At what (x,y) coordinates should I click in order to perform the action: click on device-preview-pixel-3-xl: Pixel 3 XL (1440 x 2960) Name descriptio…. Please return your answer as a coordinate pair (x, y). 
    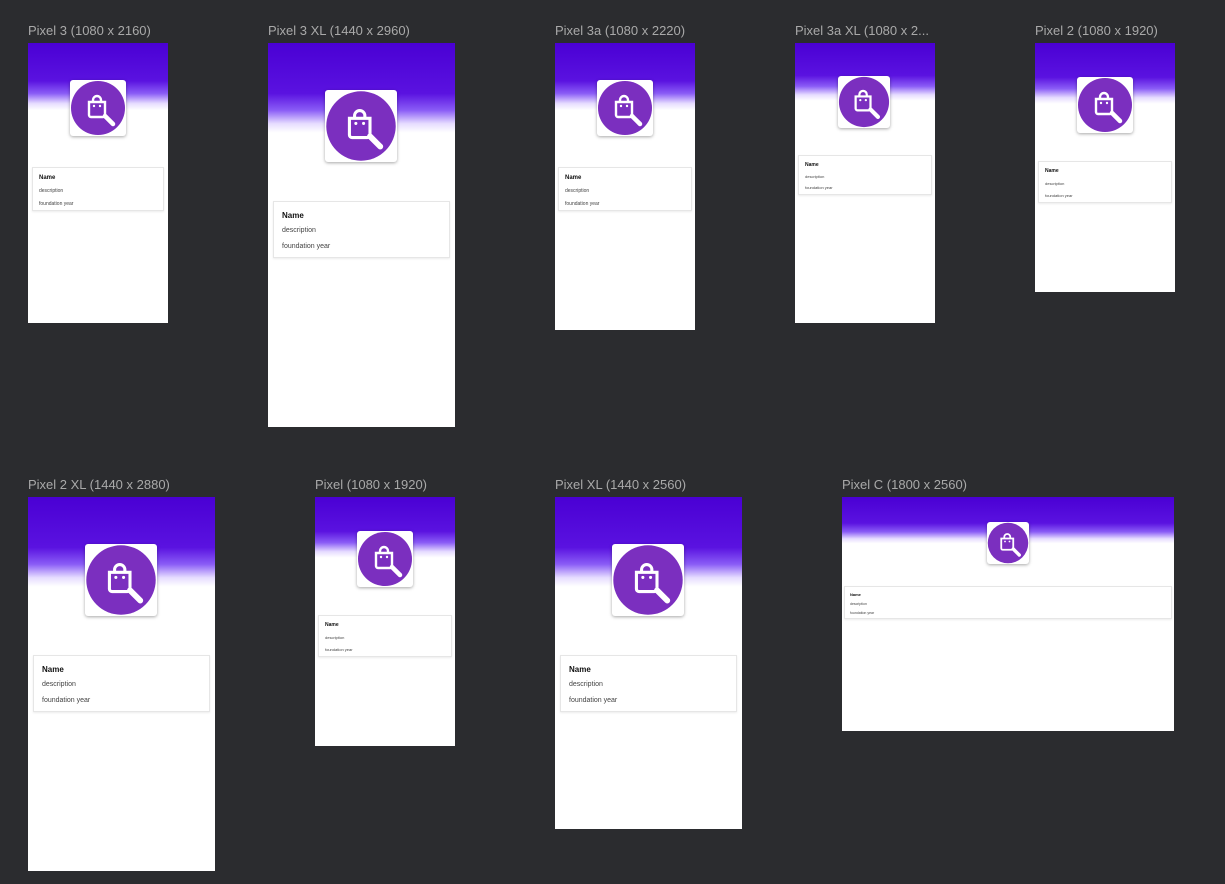
    Looking at the image, I should click on (361, 225).